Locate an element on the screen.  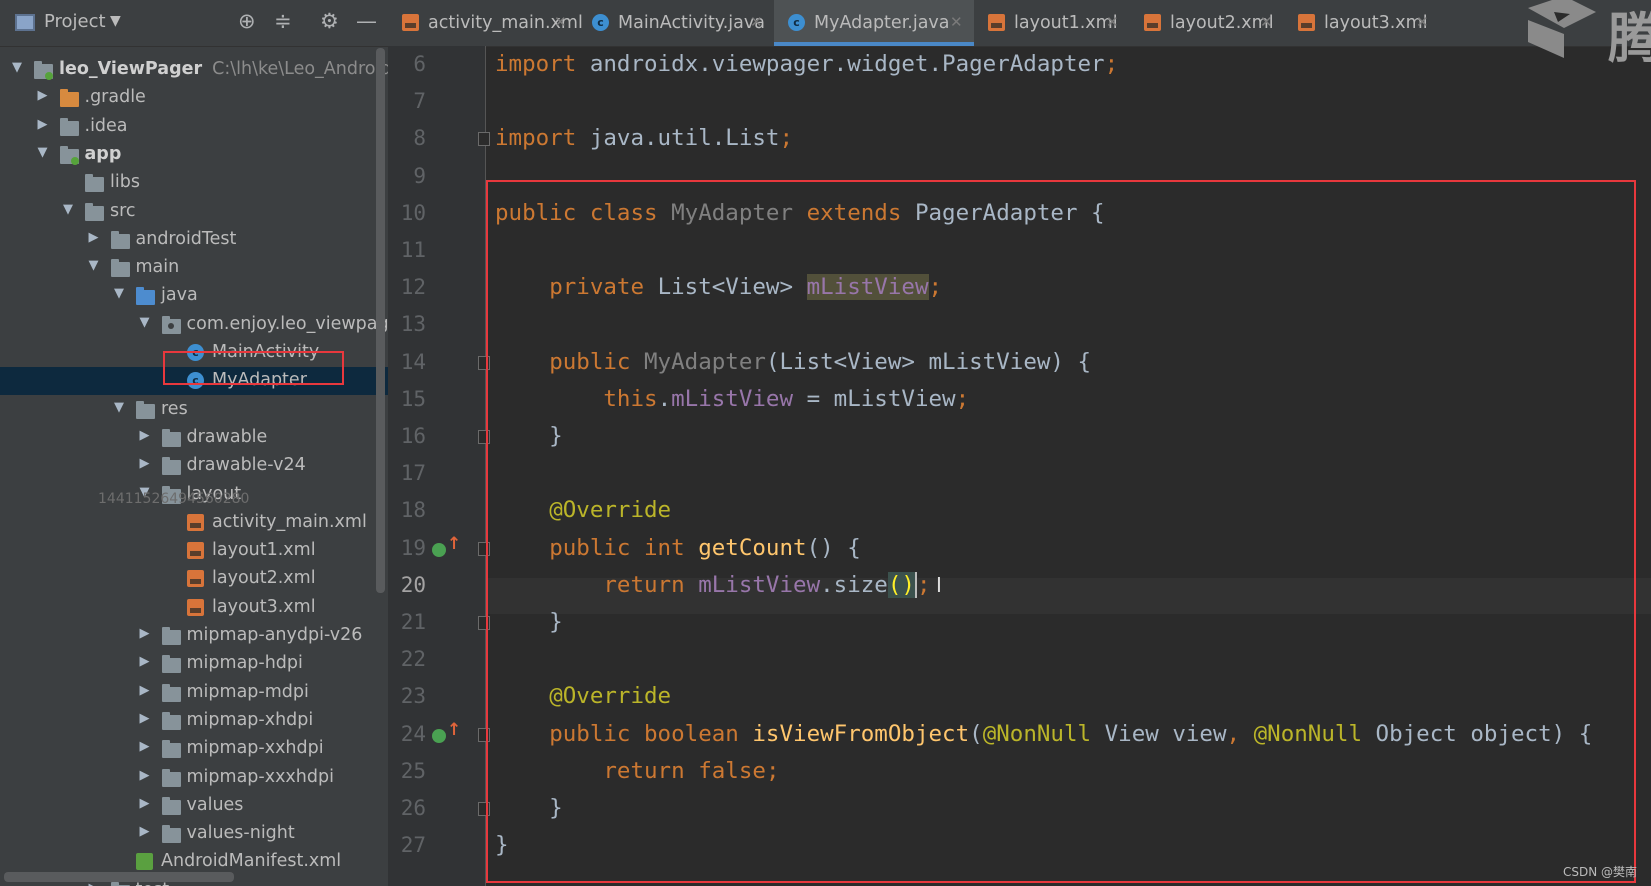
tree-item: activity_main.xml is located at coordinates (194, 523).